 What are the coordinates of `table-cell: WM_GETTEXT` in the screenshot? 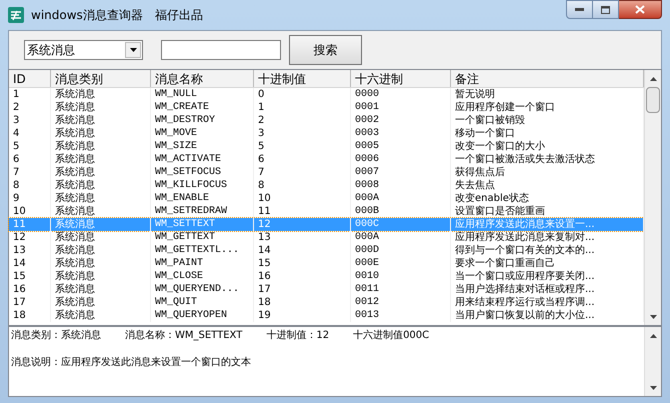 It's located at (202, 237).